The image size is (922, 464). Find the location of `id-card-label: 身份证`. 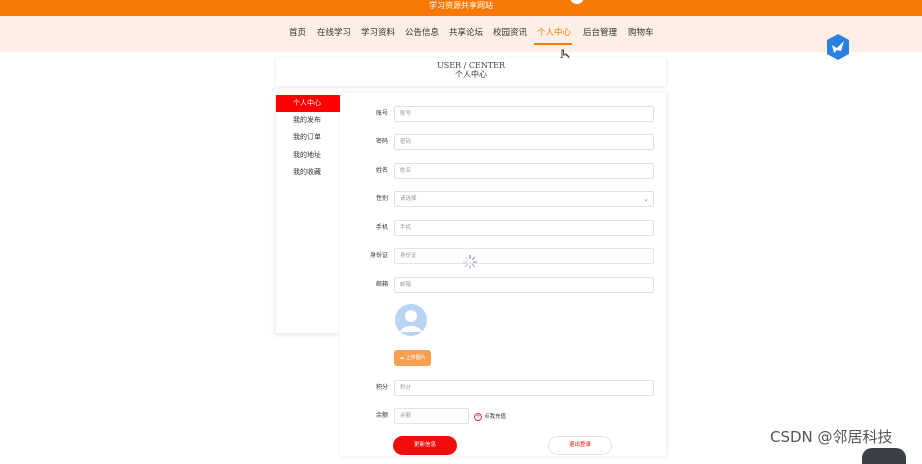

id-card-label: 身份证 is located at coordinates (378, 255).